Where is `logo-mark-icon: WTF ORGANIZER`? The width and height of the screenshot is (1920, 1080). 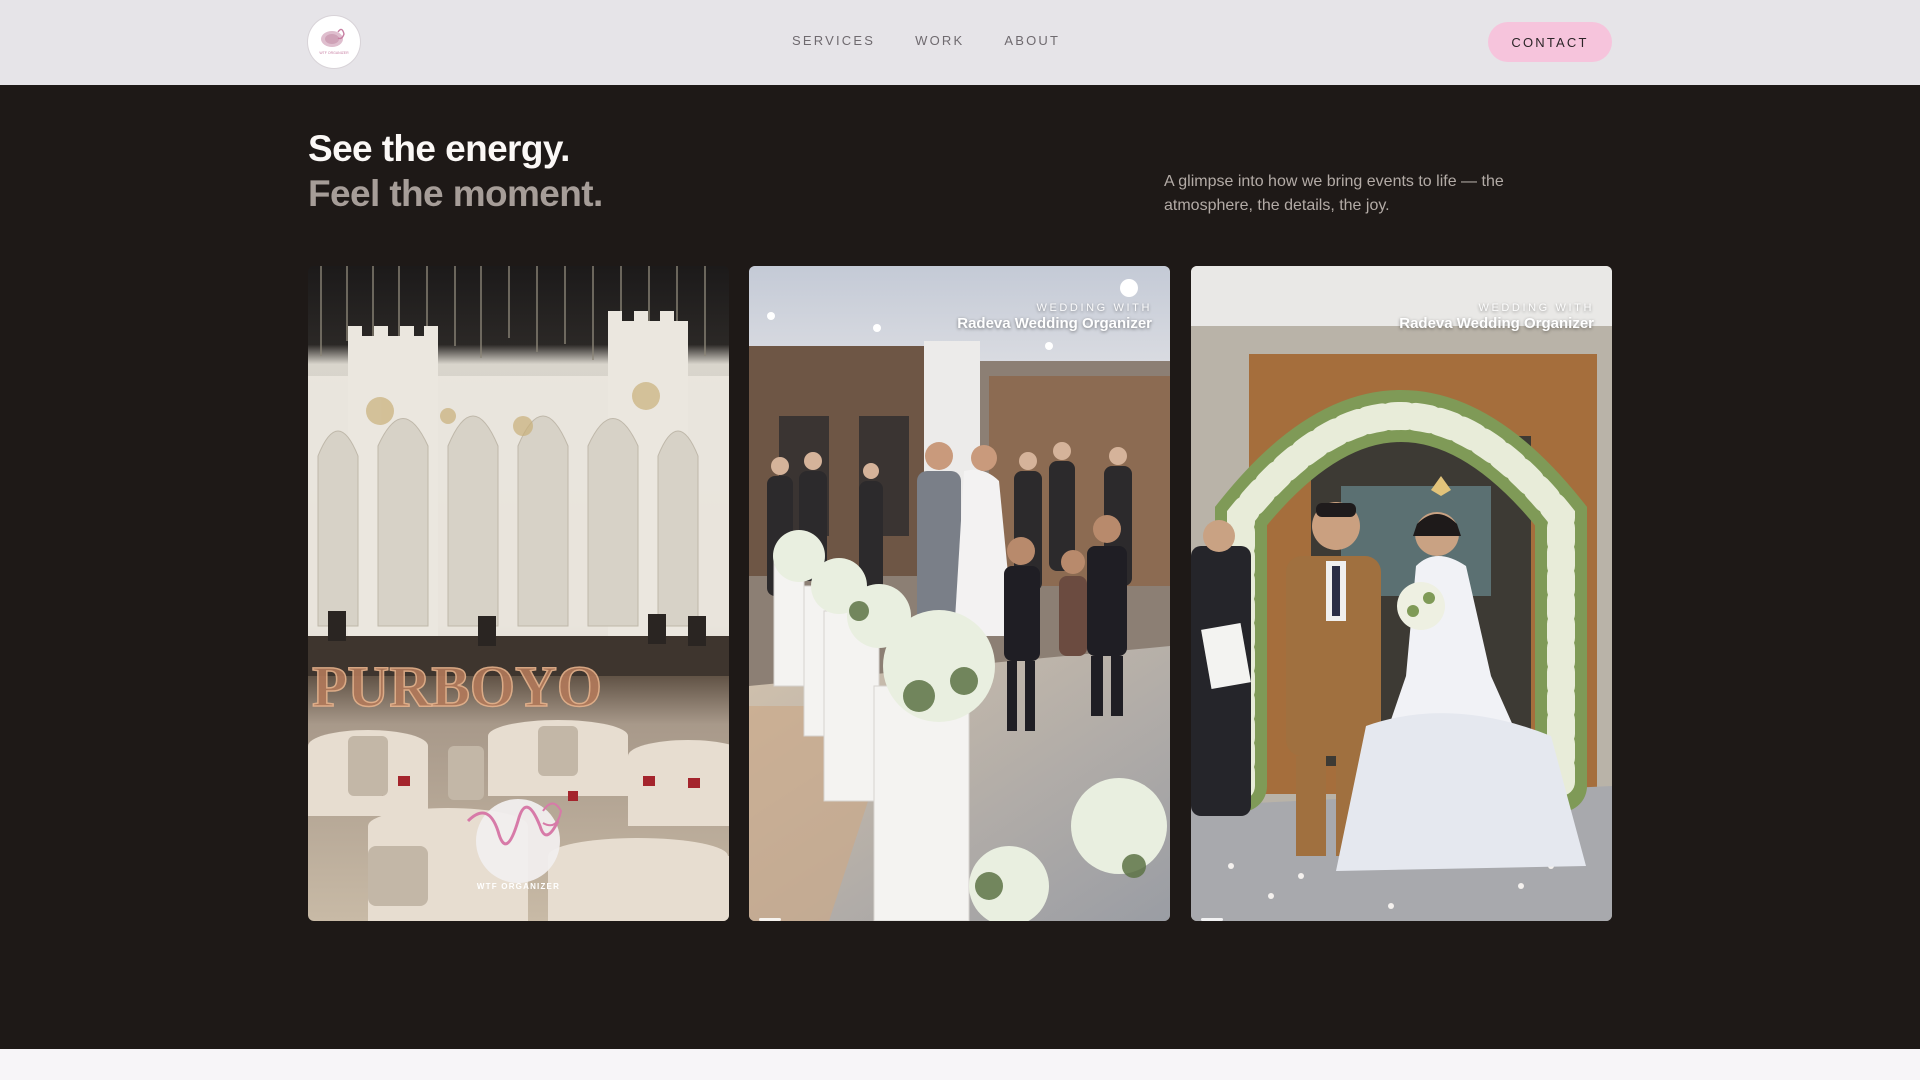 logo-mark-icon: WTF ORGANIZER is located at coordinates (334, 41).